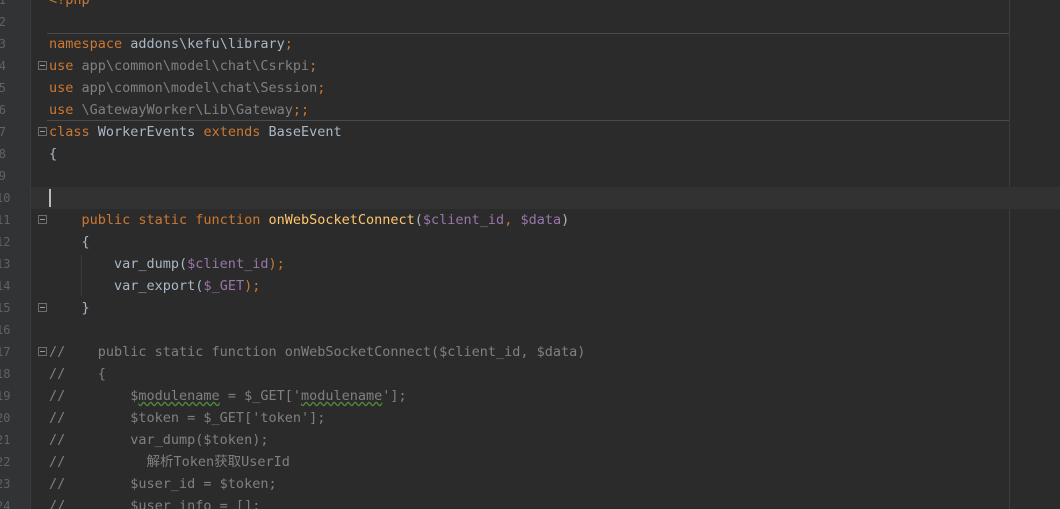  I want to click on code-token: // var_dump($token);, so click(159, 440).